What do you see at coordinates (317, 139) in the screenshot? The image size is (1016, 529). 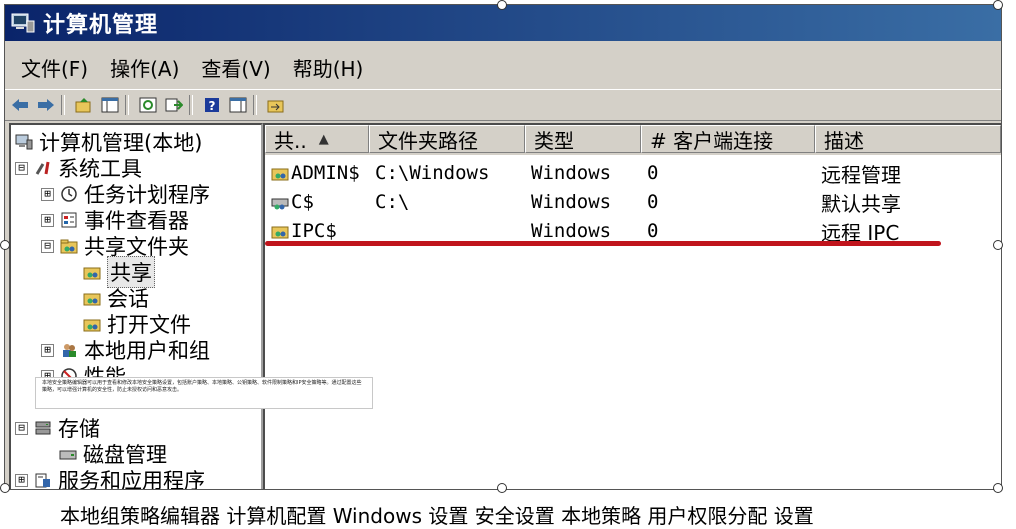 I see `column-header-share: 共.. ▲` at bounding box center [317, 139].